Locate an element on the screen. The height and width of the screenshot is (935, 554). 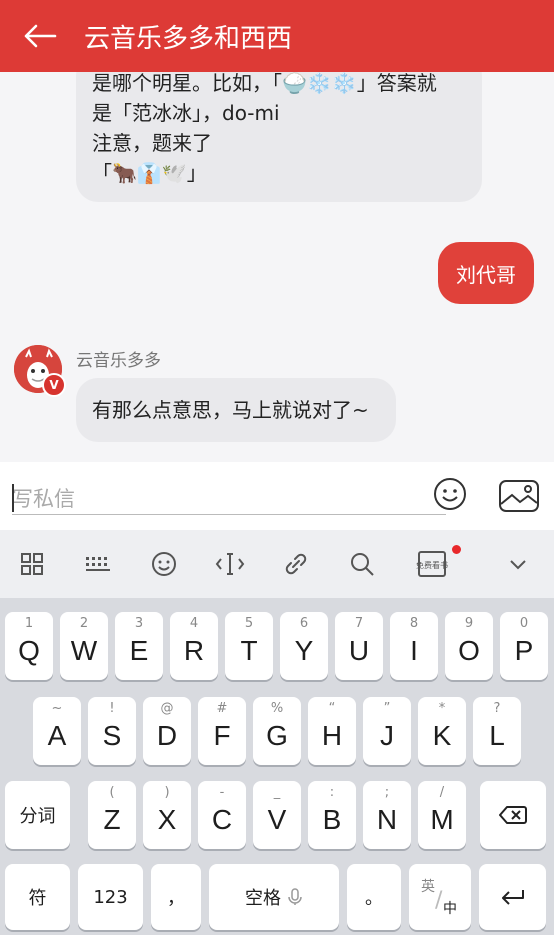
key-u: 7U is located at coordinates (359, 646).